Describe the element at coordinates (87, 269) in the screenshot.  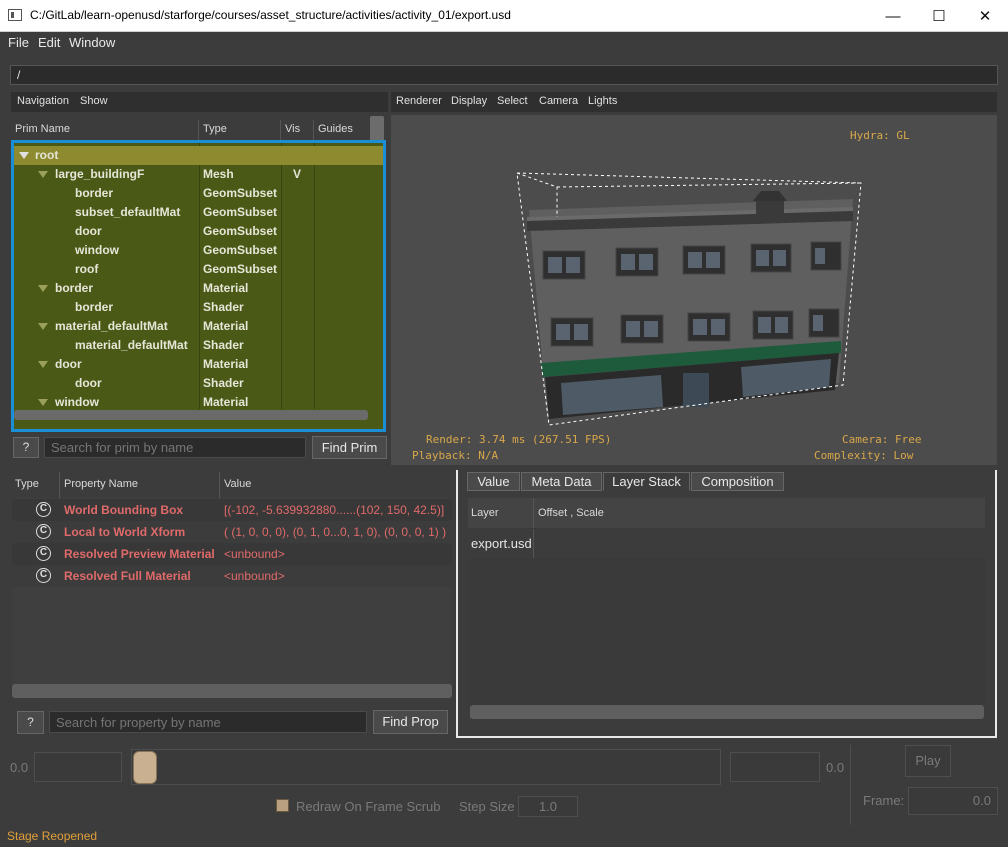
I see `prim-name: roof` at that location.